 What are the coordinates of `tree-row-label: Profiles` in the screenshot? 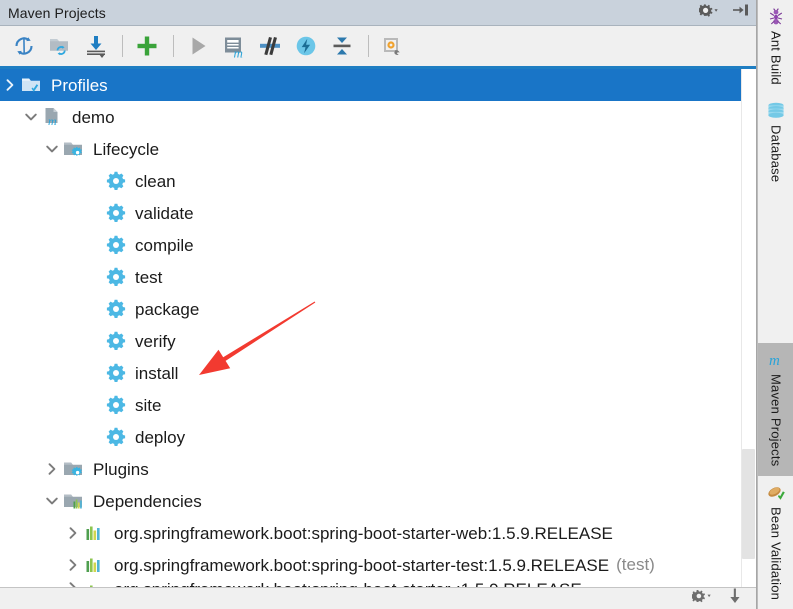 It's located at (79, 85).